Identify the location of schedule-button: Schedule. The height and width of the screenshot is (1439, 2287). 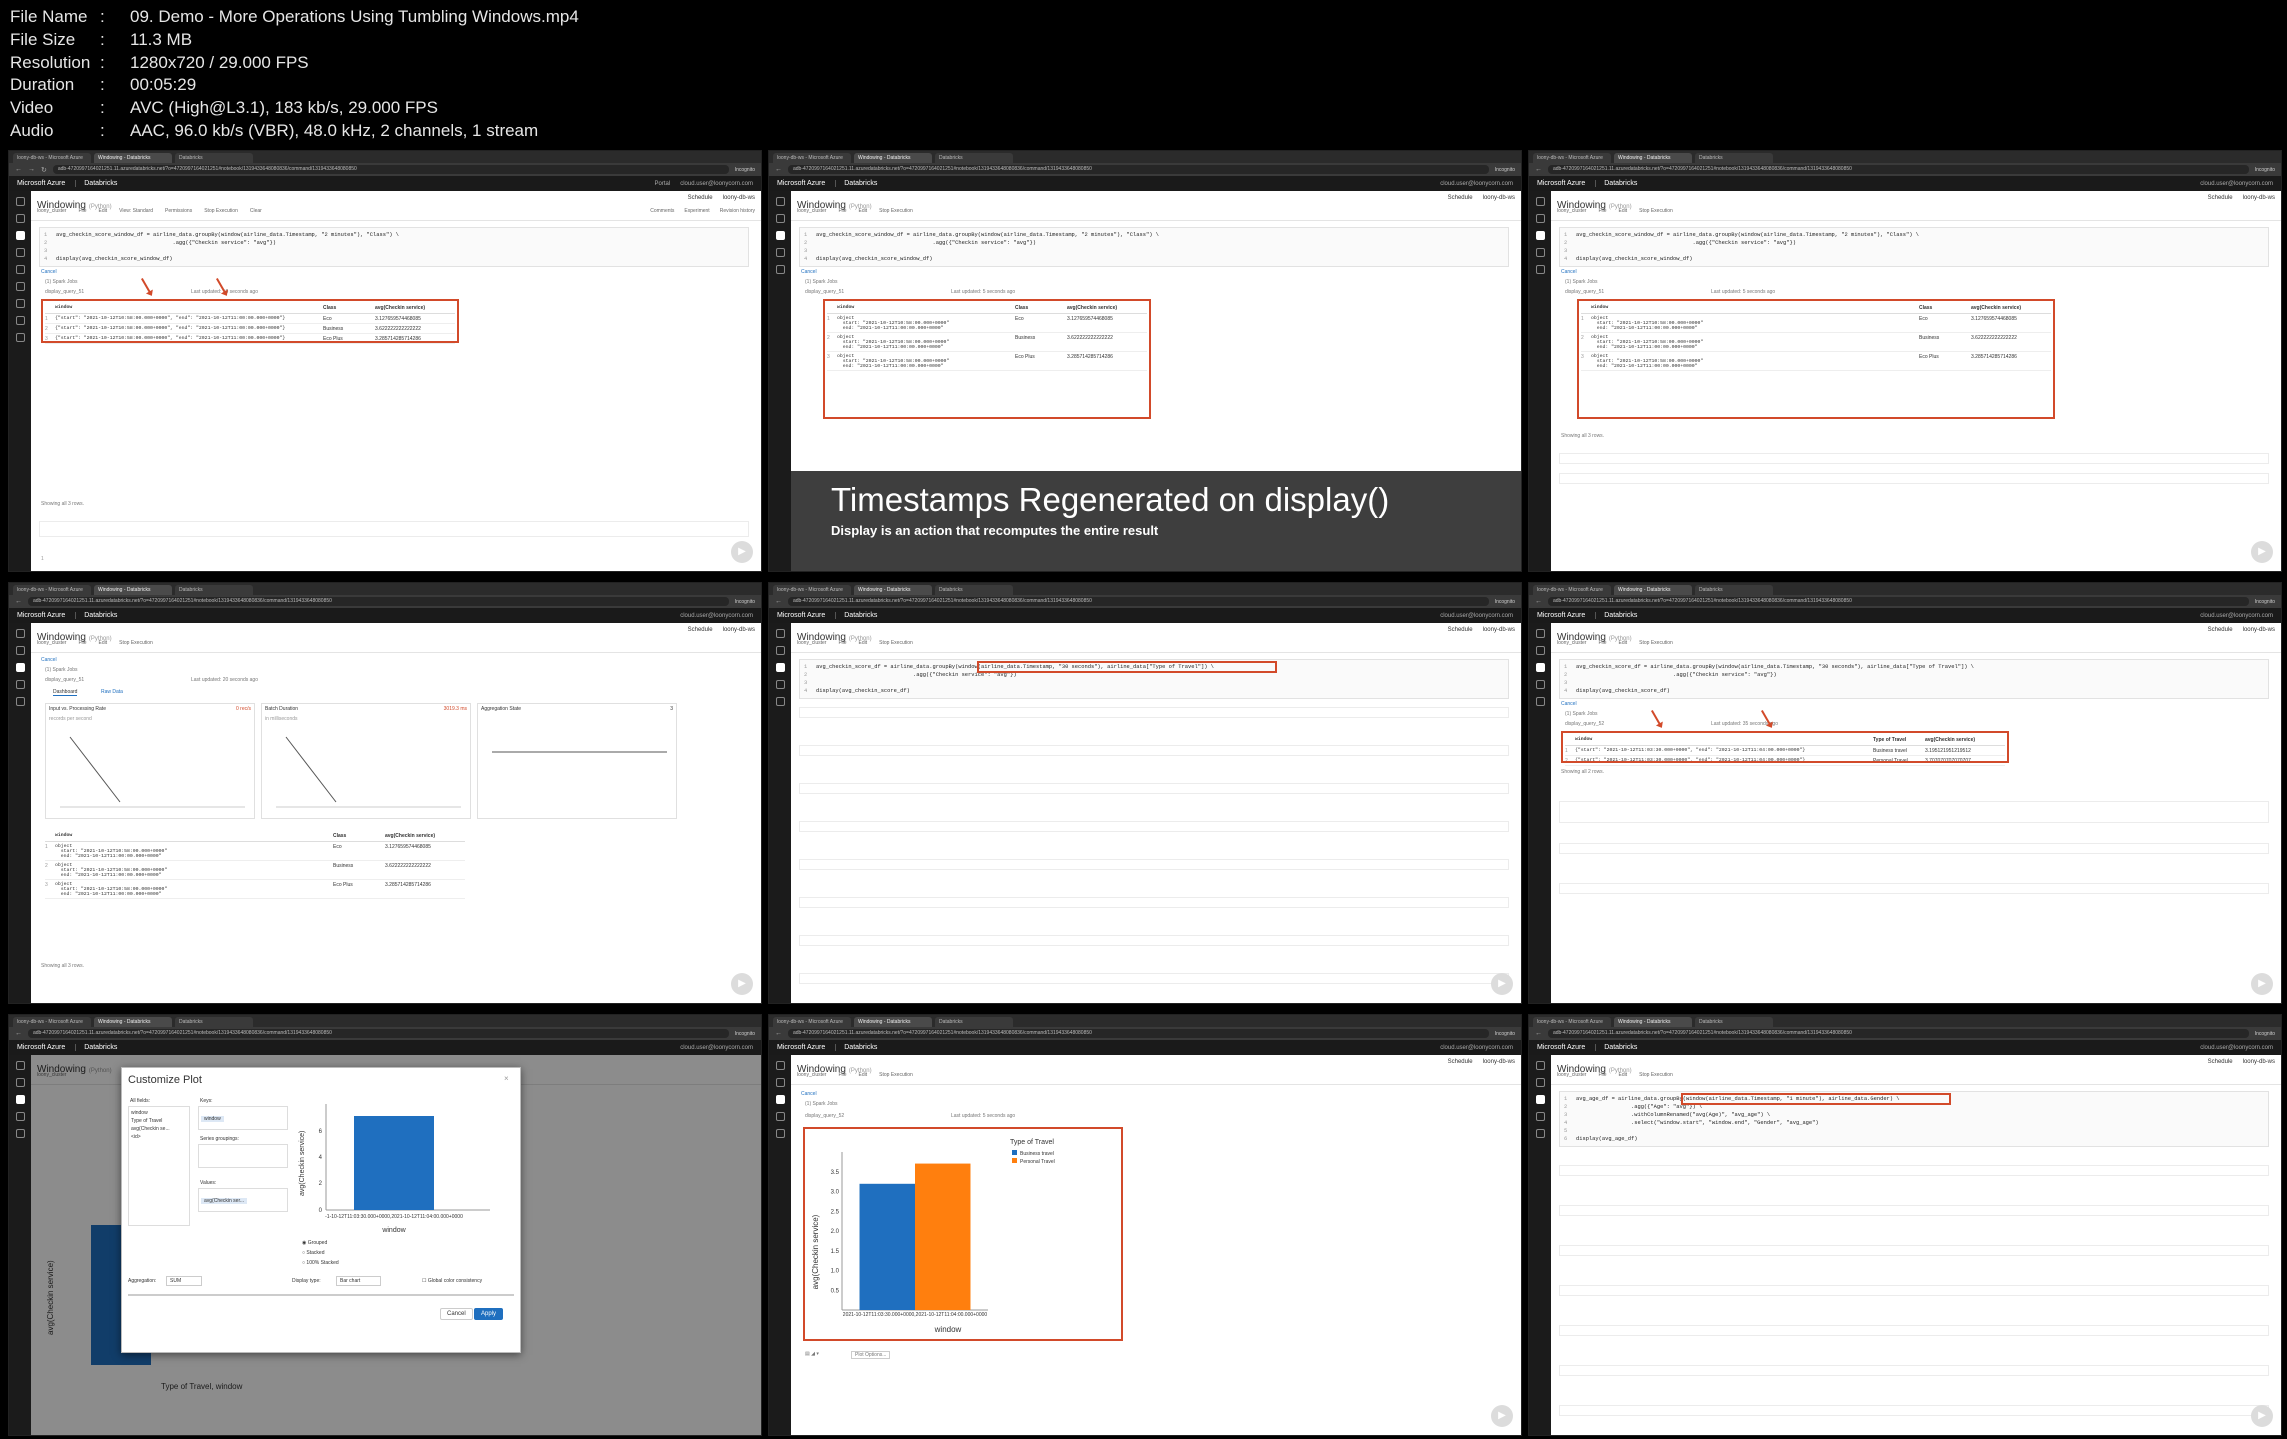
(700, 198).